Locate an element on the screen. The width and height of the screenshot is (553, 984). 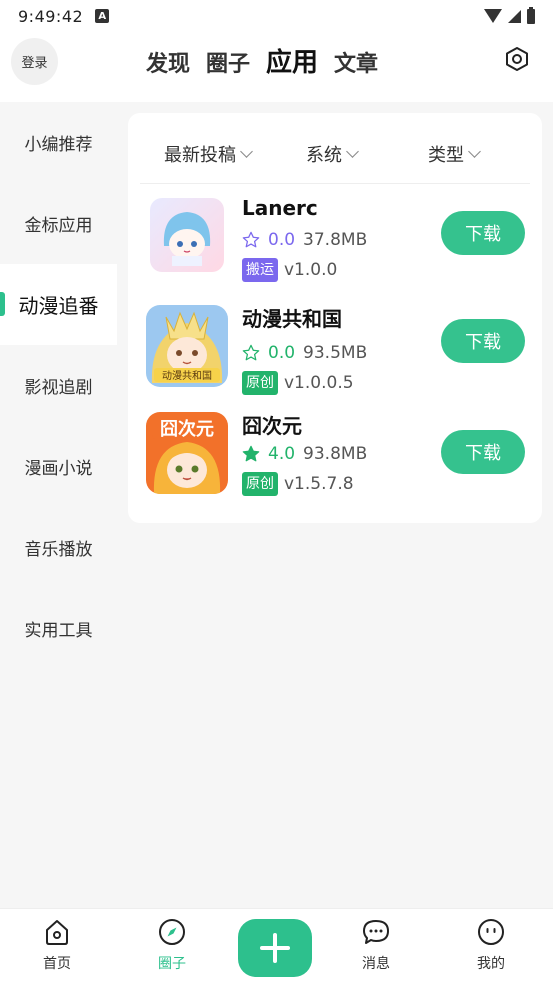
app-name: 动漫共和国 is located at coordinates (292, 319).